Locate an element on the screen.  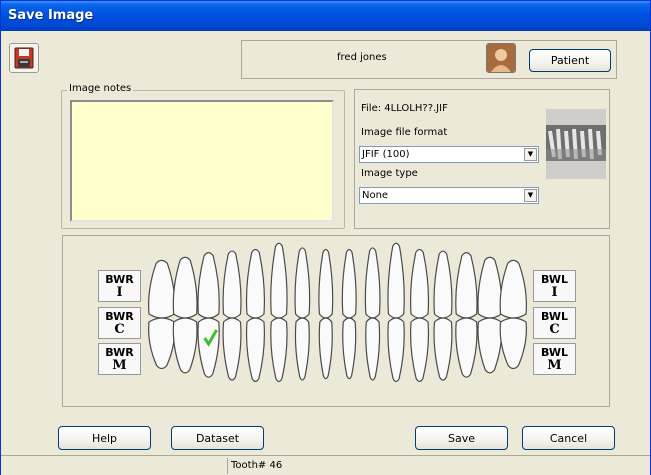
bwl-i-button: BWL I is located at coordinates (554, 286).